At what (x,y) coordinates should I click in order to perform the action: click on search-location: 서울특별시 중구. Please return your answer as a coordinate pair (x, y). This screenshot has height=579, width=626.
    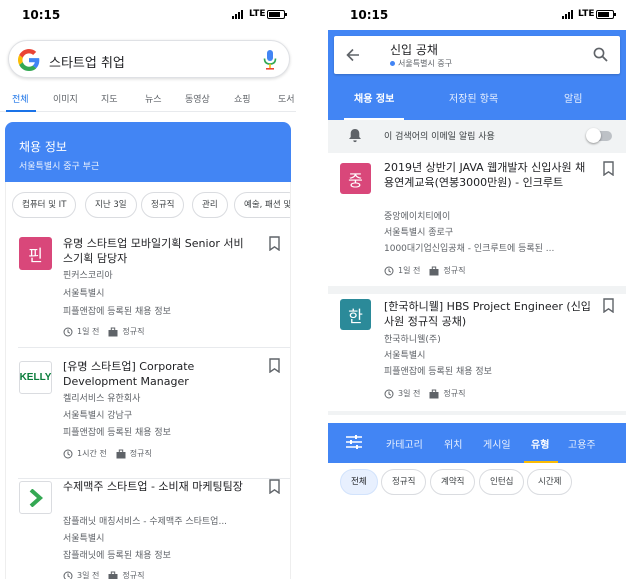
    Looking at the image, I should click on (421, 63).